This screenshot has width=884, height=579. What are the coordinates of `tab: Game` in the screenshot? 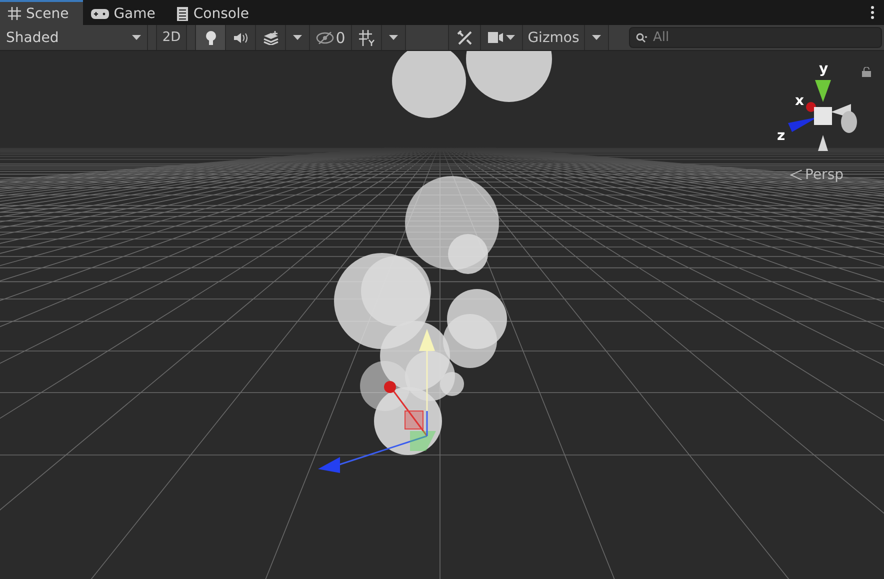 It's located at (126, 12).